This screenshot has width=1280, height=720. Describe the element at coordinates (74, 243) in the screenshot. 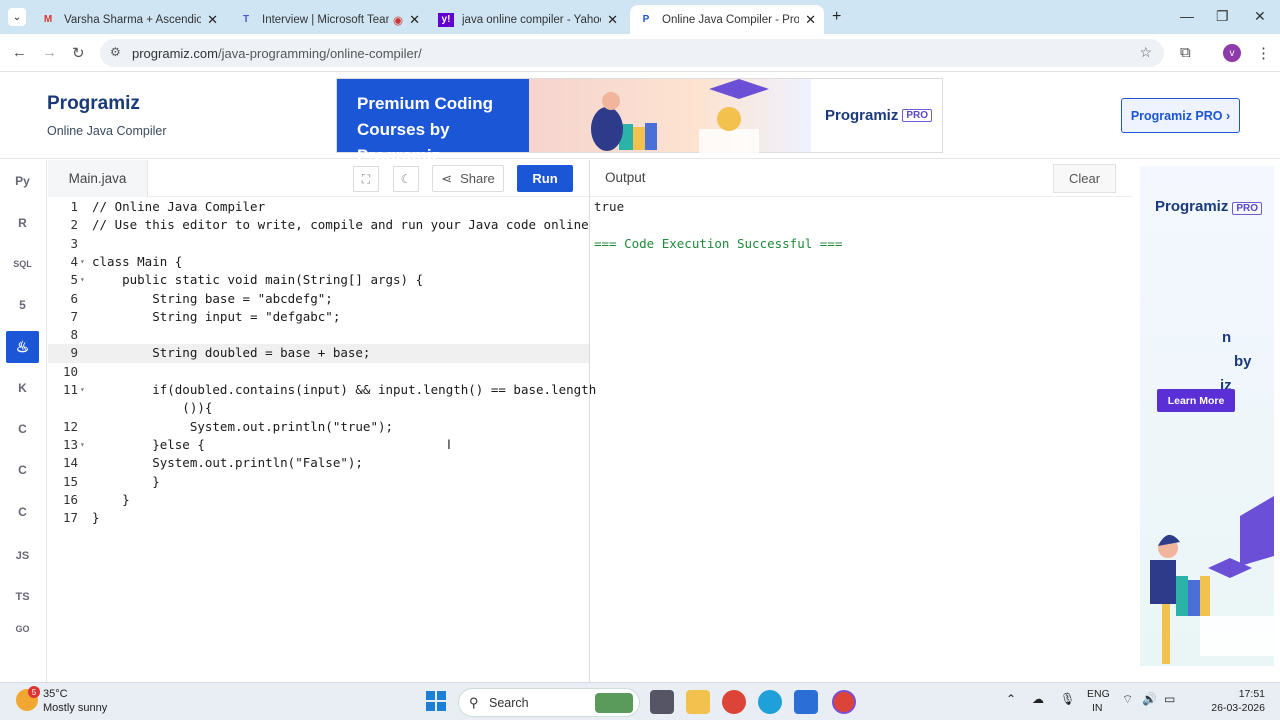

I see `line-number: 3` at that location.